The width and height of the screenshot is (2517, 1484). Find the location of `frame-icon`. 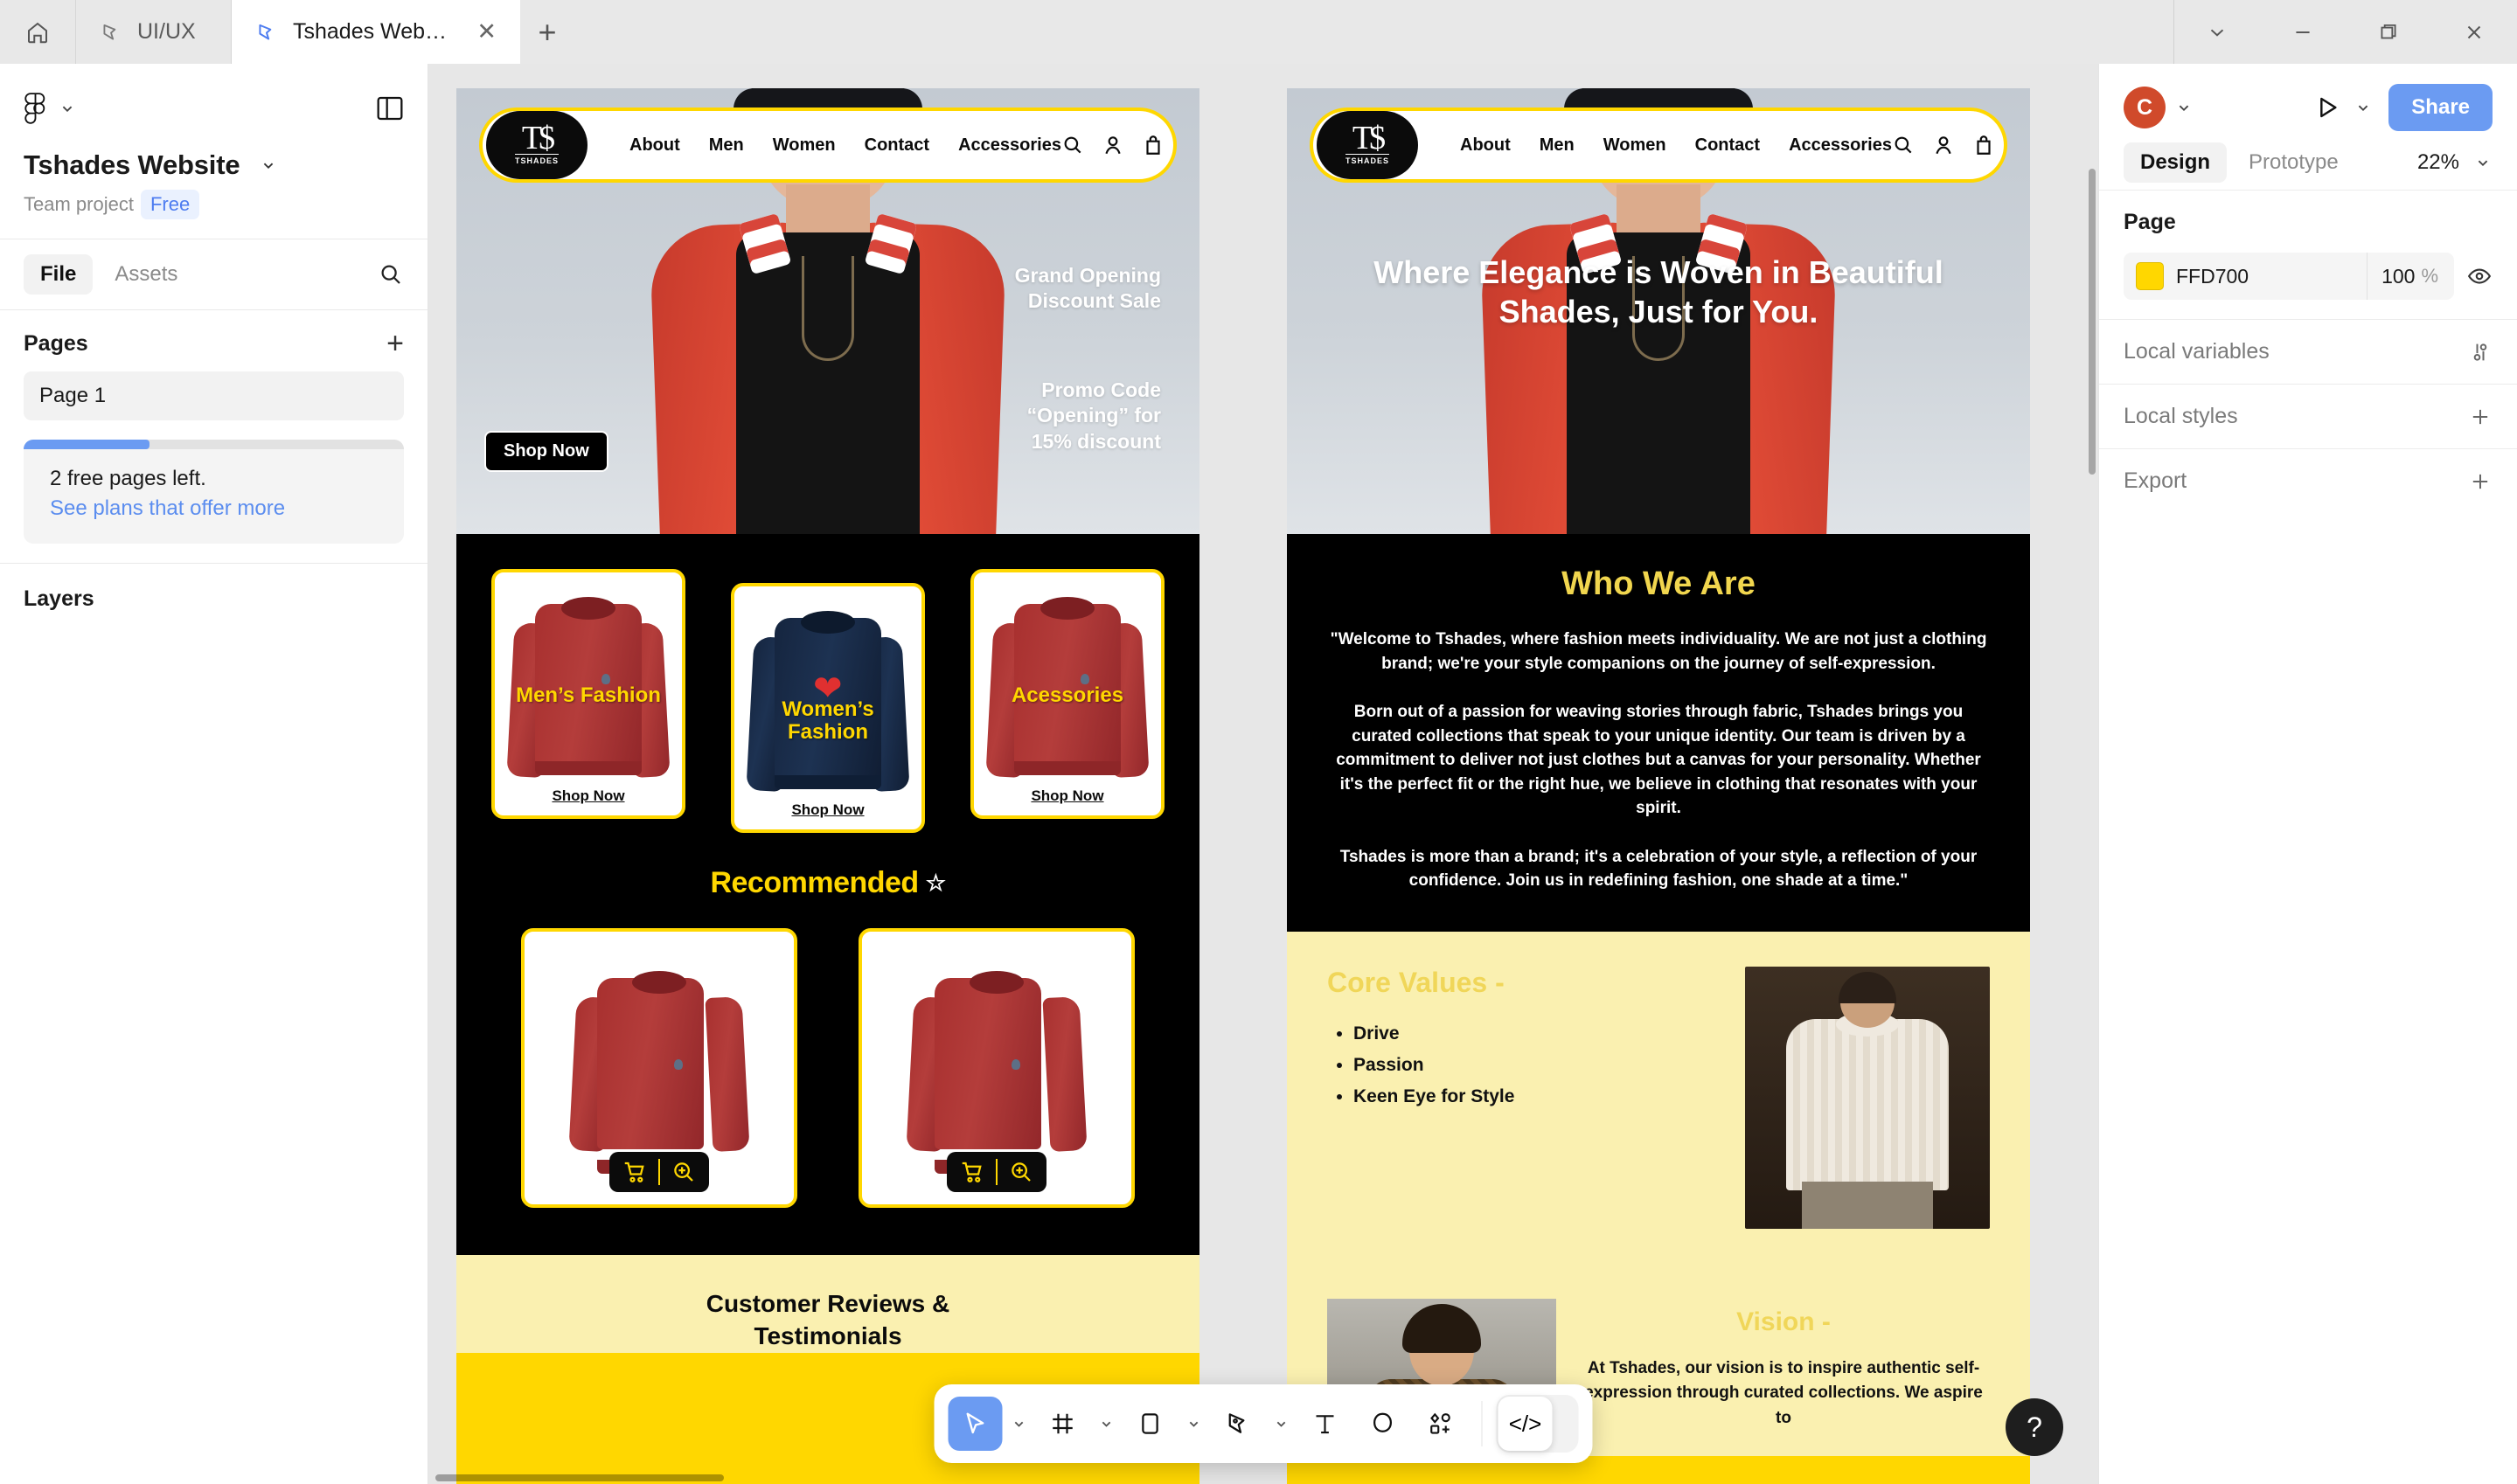

frame-icon is located at coordinates (1063, 1424).